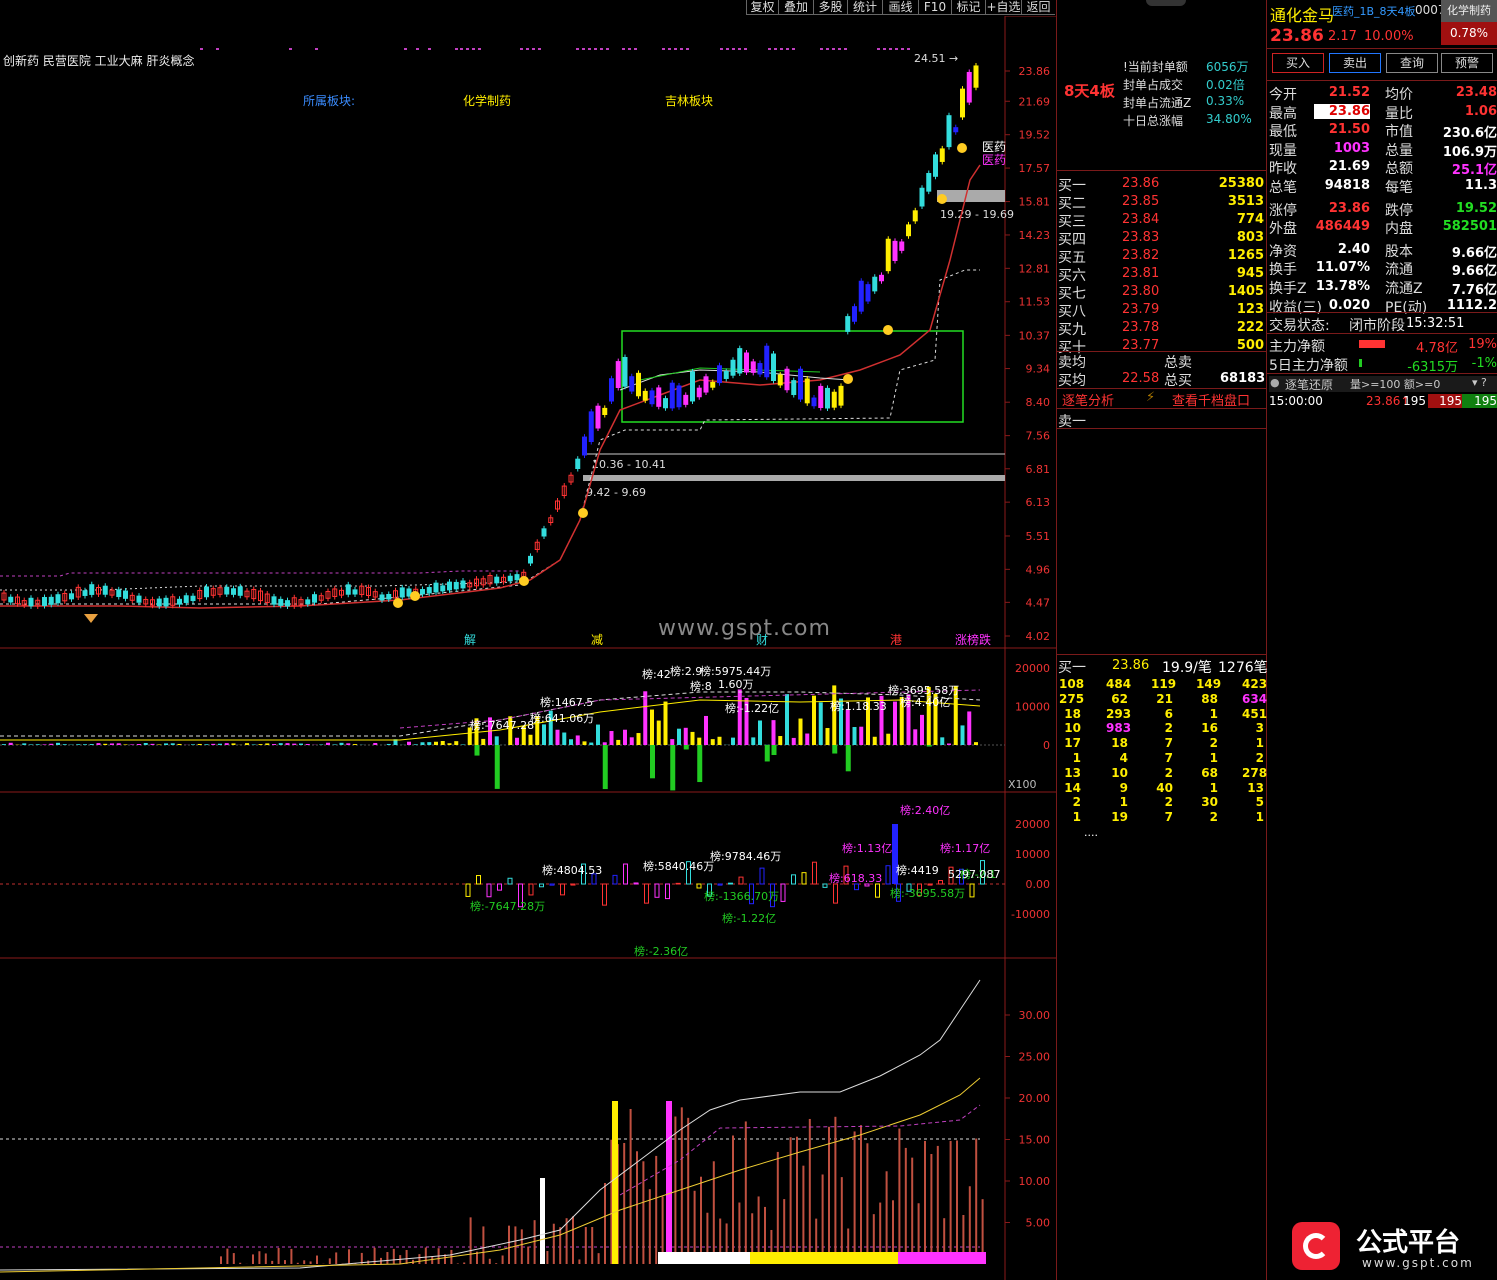  I want to click on price-axis-label: 14.23, so click(1035, 235).